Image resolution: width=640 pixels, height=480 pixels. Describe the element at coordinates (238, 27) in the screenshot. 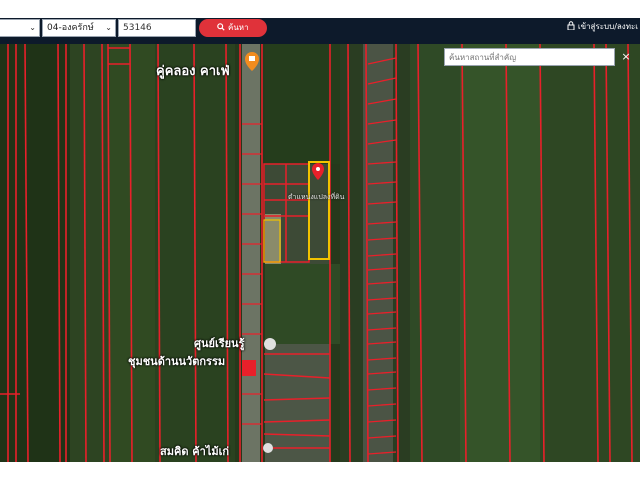

I see `search-button-label: ค้นหา` at that location.